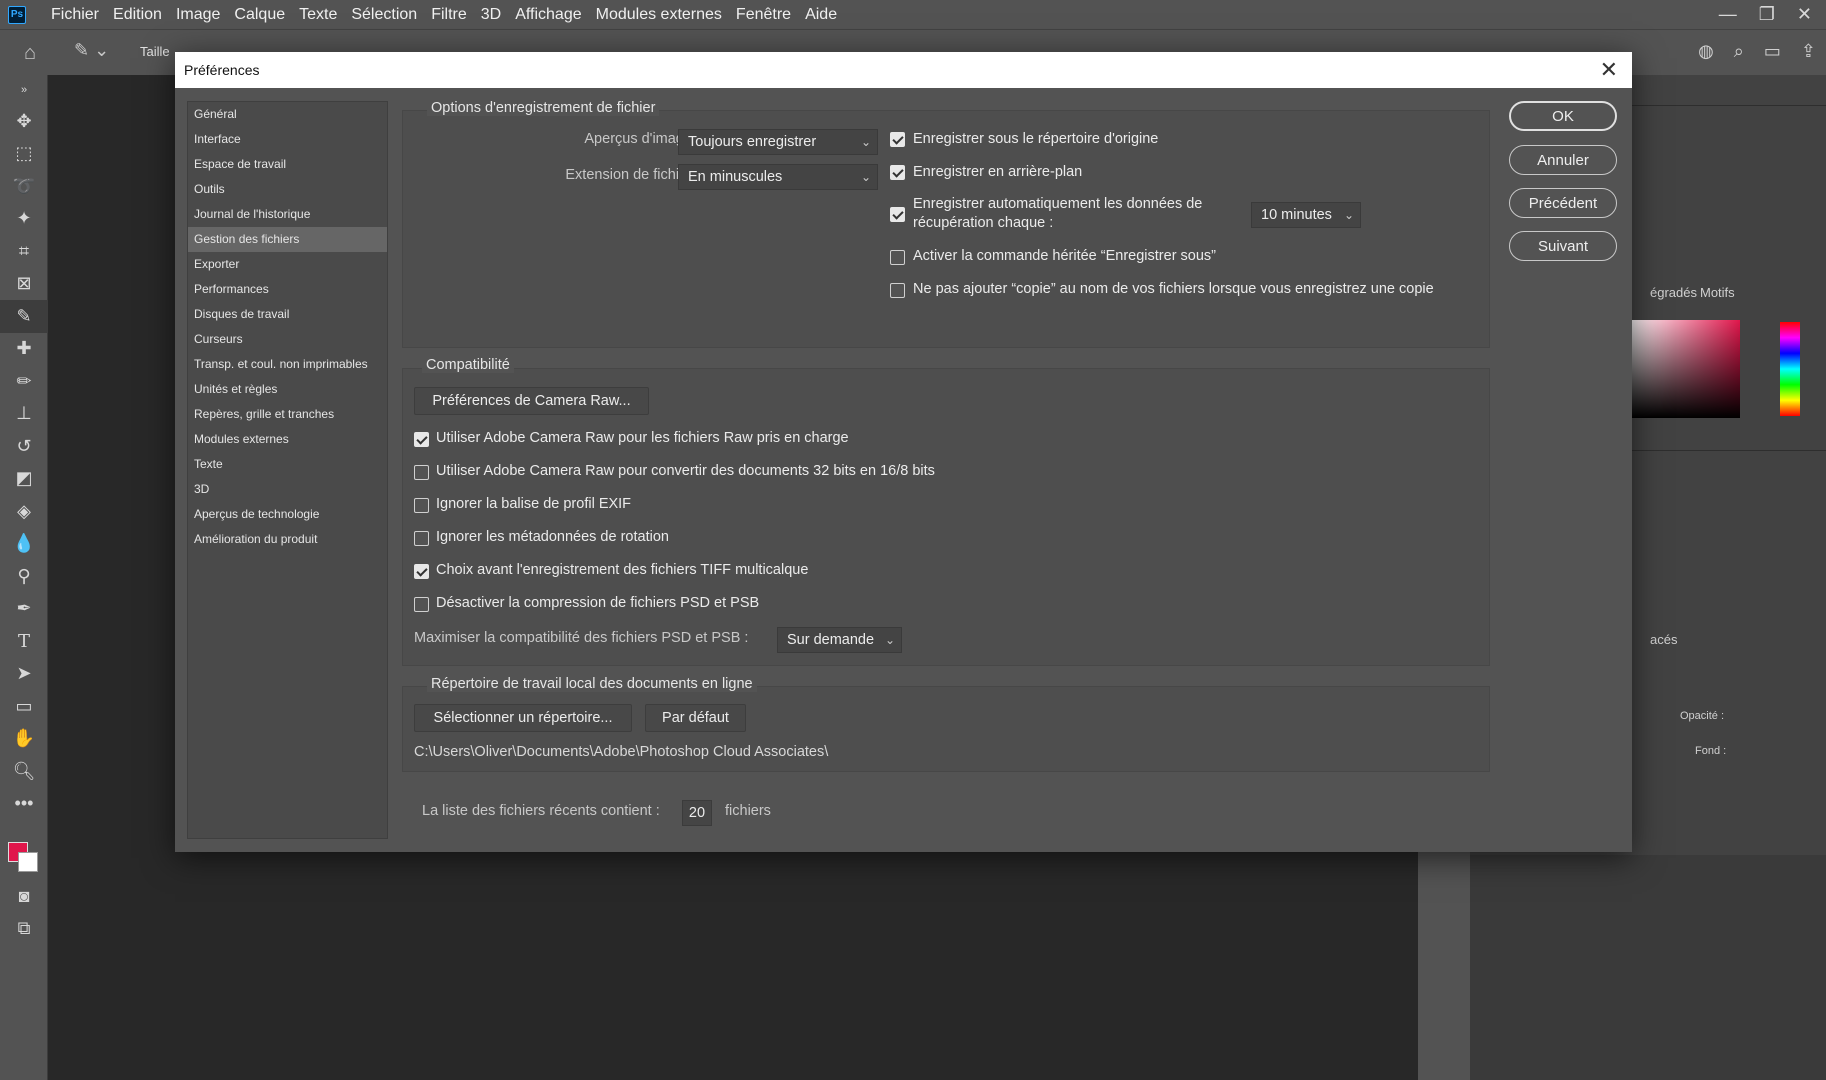  I want to click on nav-item-interface: Interface, so click(287, 139).